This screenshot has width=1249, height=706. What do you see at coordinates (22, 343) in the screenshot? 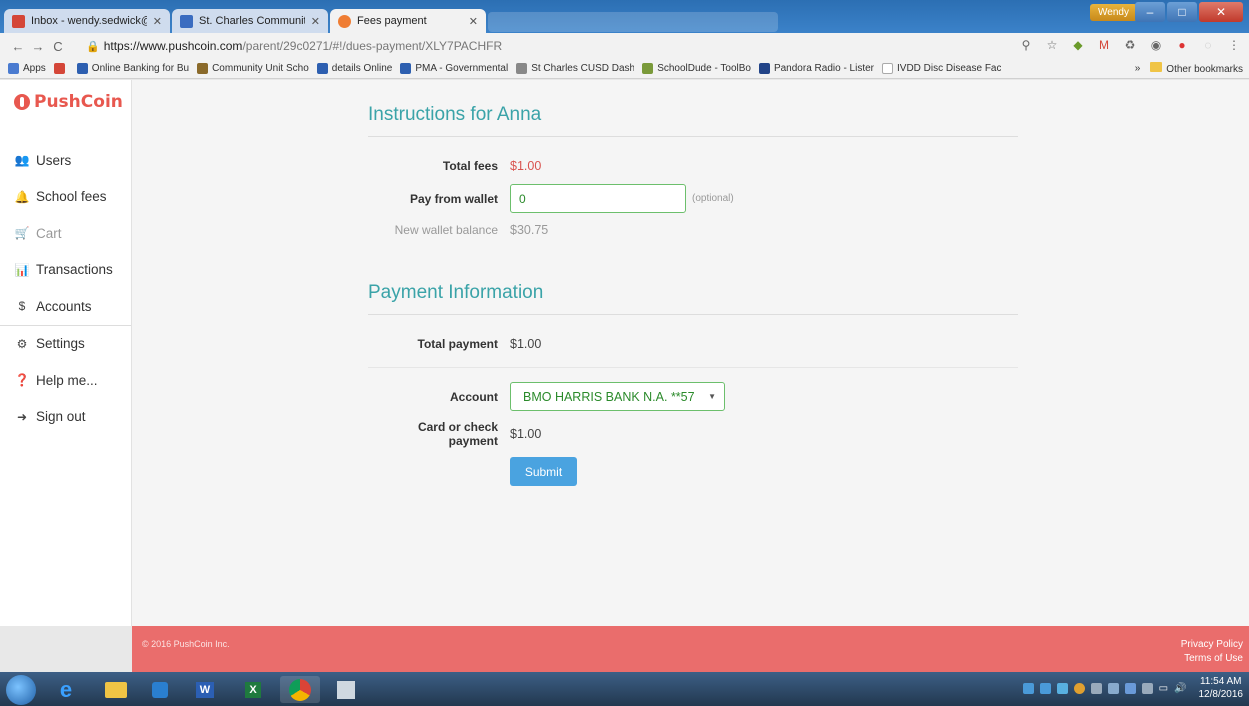
I see `gear-icon: ⚙` at bounding box center [22, 343].